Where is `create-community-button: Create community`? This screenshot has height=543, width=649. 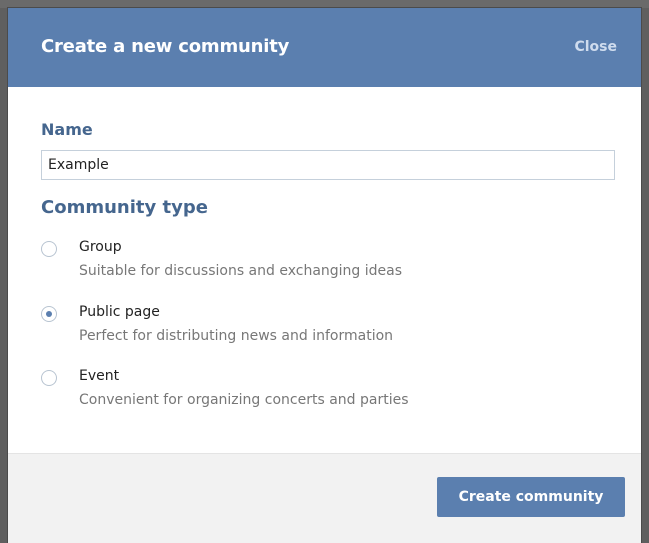
create-community-button: Create community is located at coordinates (531, 497).